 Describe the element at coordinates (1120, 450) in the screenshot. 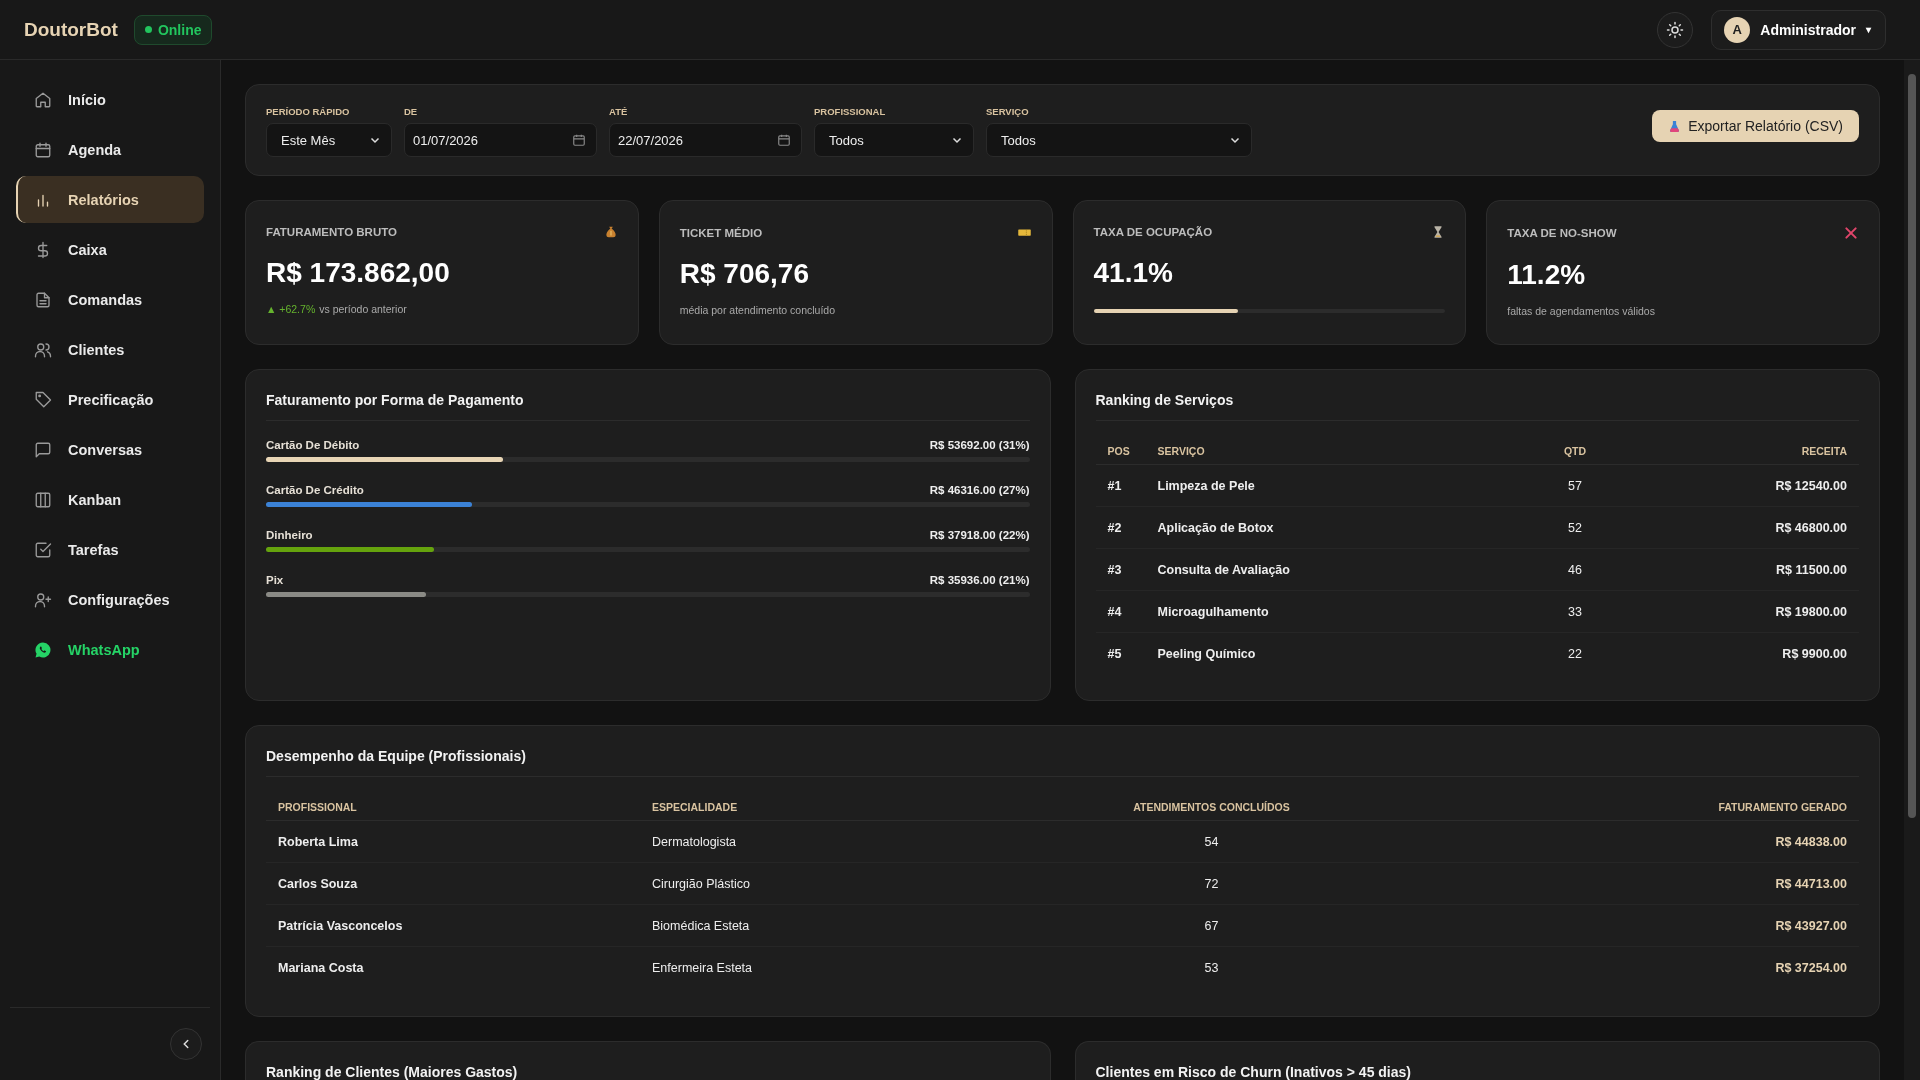

I see `column-header: POS` at that location.